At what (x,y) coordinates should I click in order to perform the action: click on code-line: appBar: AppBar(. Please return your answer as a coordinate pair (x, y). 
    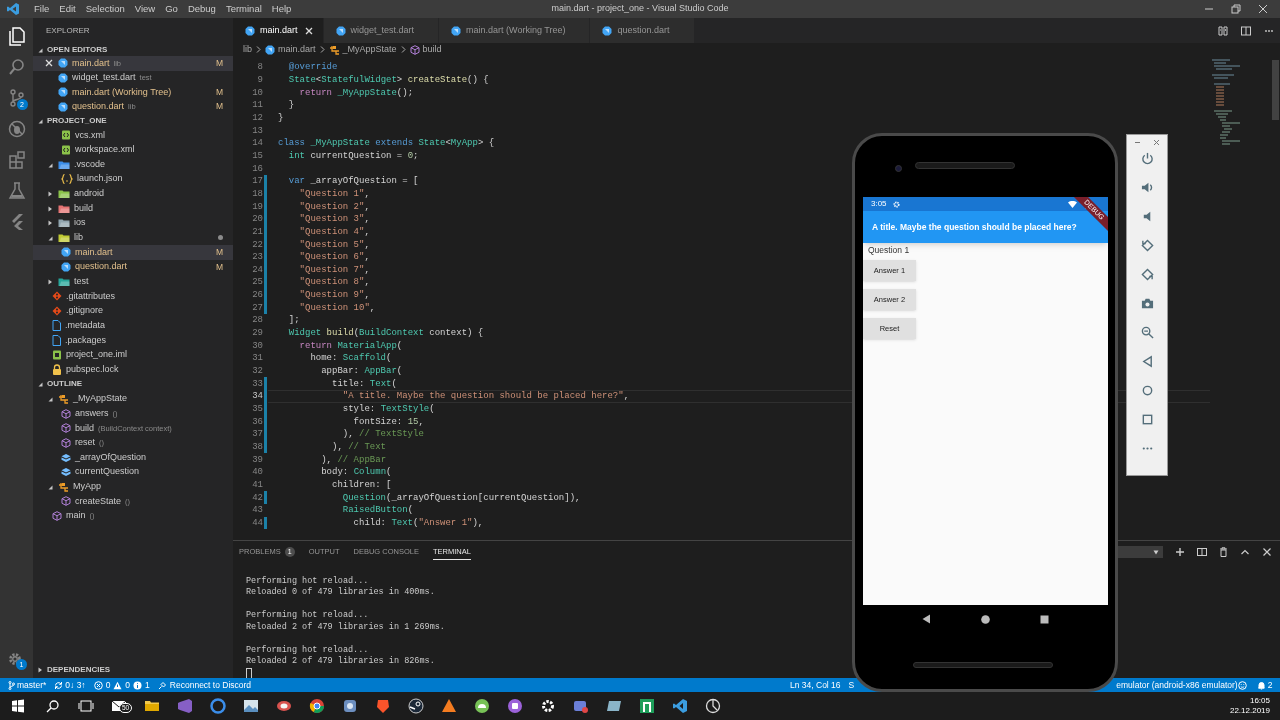
    Looking at the image, I should click on (361, 371).